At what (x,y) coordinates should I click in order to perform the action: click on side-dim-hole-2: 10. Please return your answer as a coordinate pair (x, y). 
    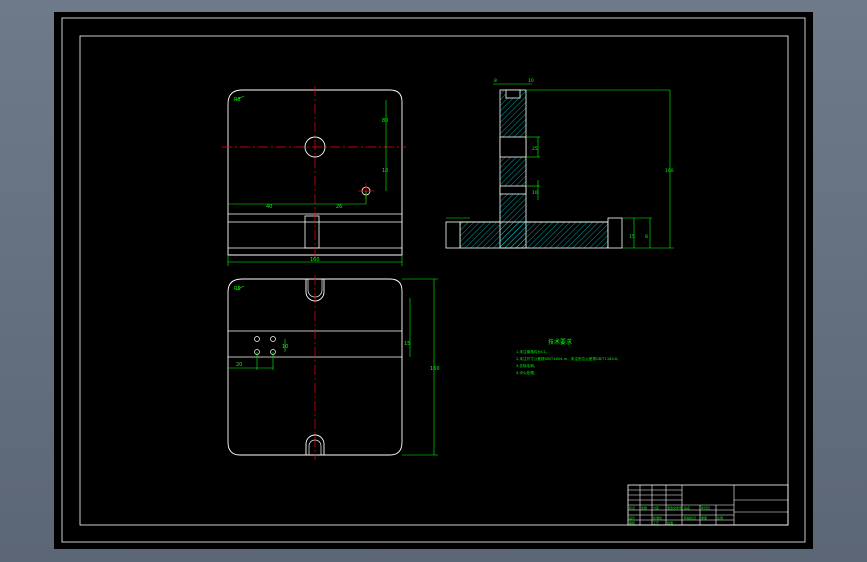
    Looking at the image, I should click on (535, 193).